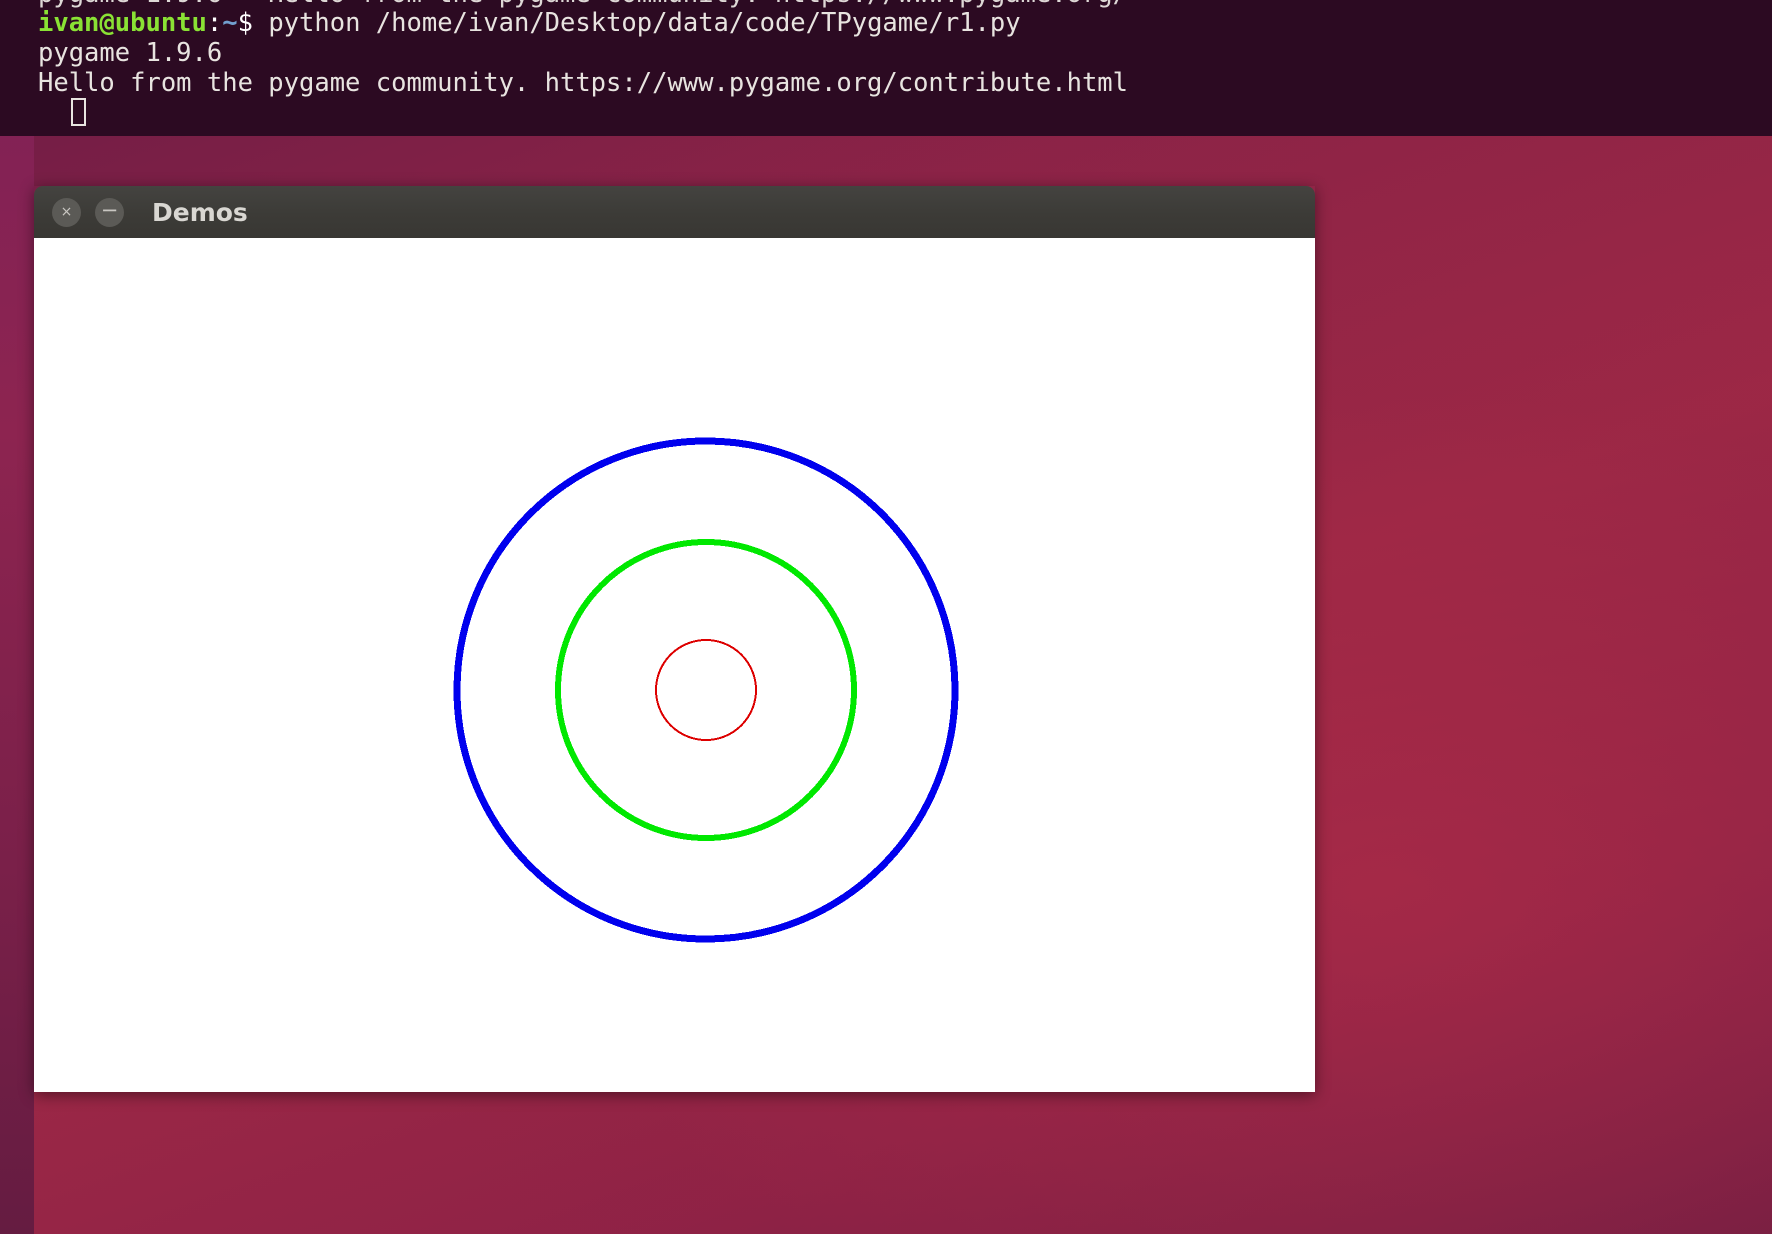 The height and width of the screenshot is (1234, 1772). Describe the element at coordinates (130, 53) in the screenshot. I see `terminal-output-line-1: pygame 1.9.6` at that location.